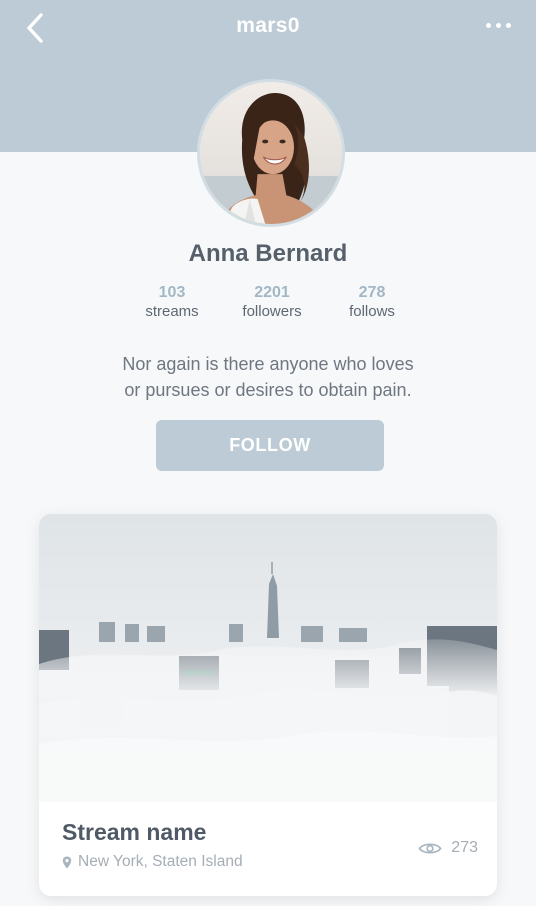 The height and width of the screenshot is (906, 536). What do you see at coordinates (172, 292) in the screenshot?
I see `stat-value: 103` at bounding box center [172, 292].